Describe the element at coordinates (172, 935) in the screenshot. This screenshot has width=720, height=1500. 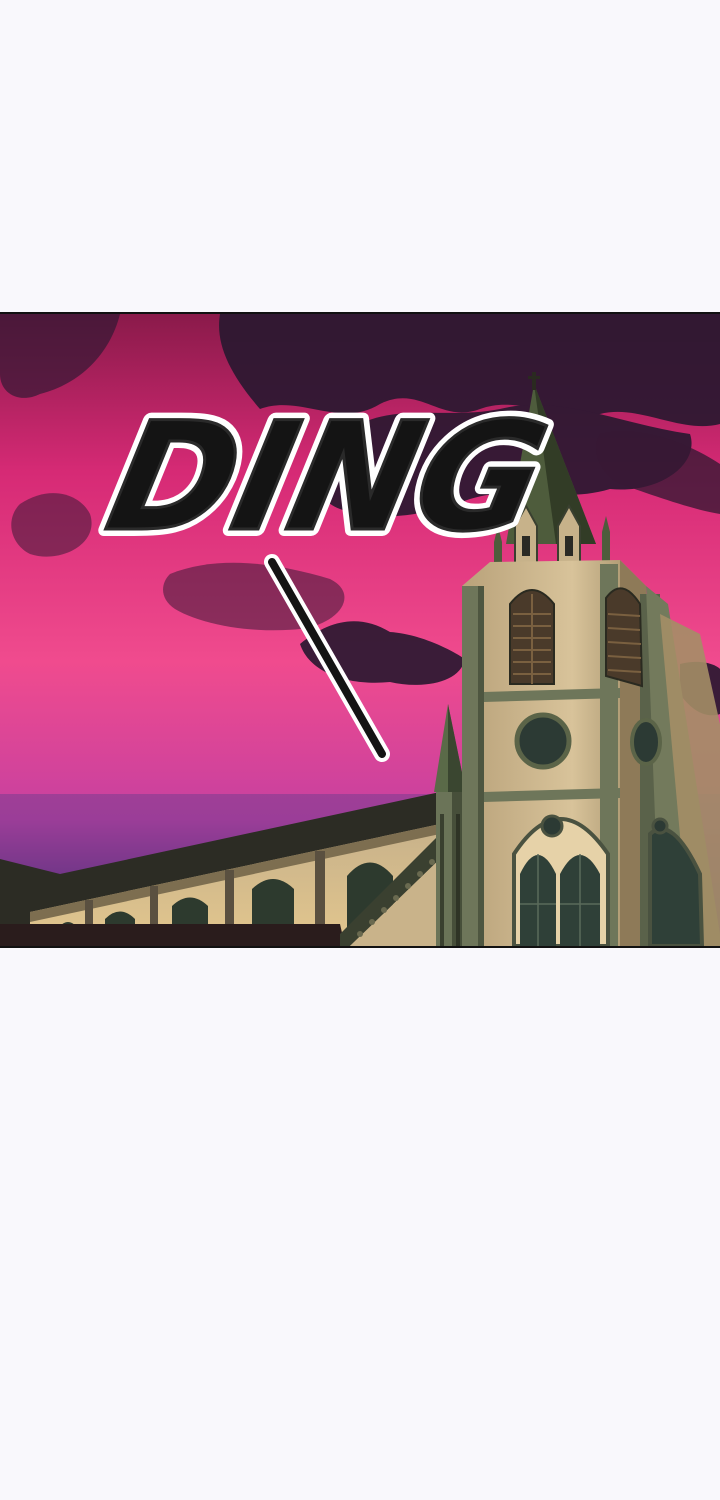
I see `foreground-roof` at that location.